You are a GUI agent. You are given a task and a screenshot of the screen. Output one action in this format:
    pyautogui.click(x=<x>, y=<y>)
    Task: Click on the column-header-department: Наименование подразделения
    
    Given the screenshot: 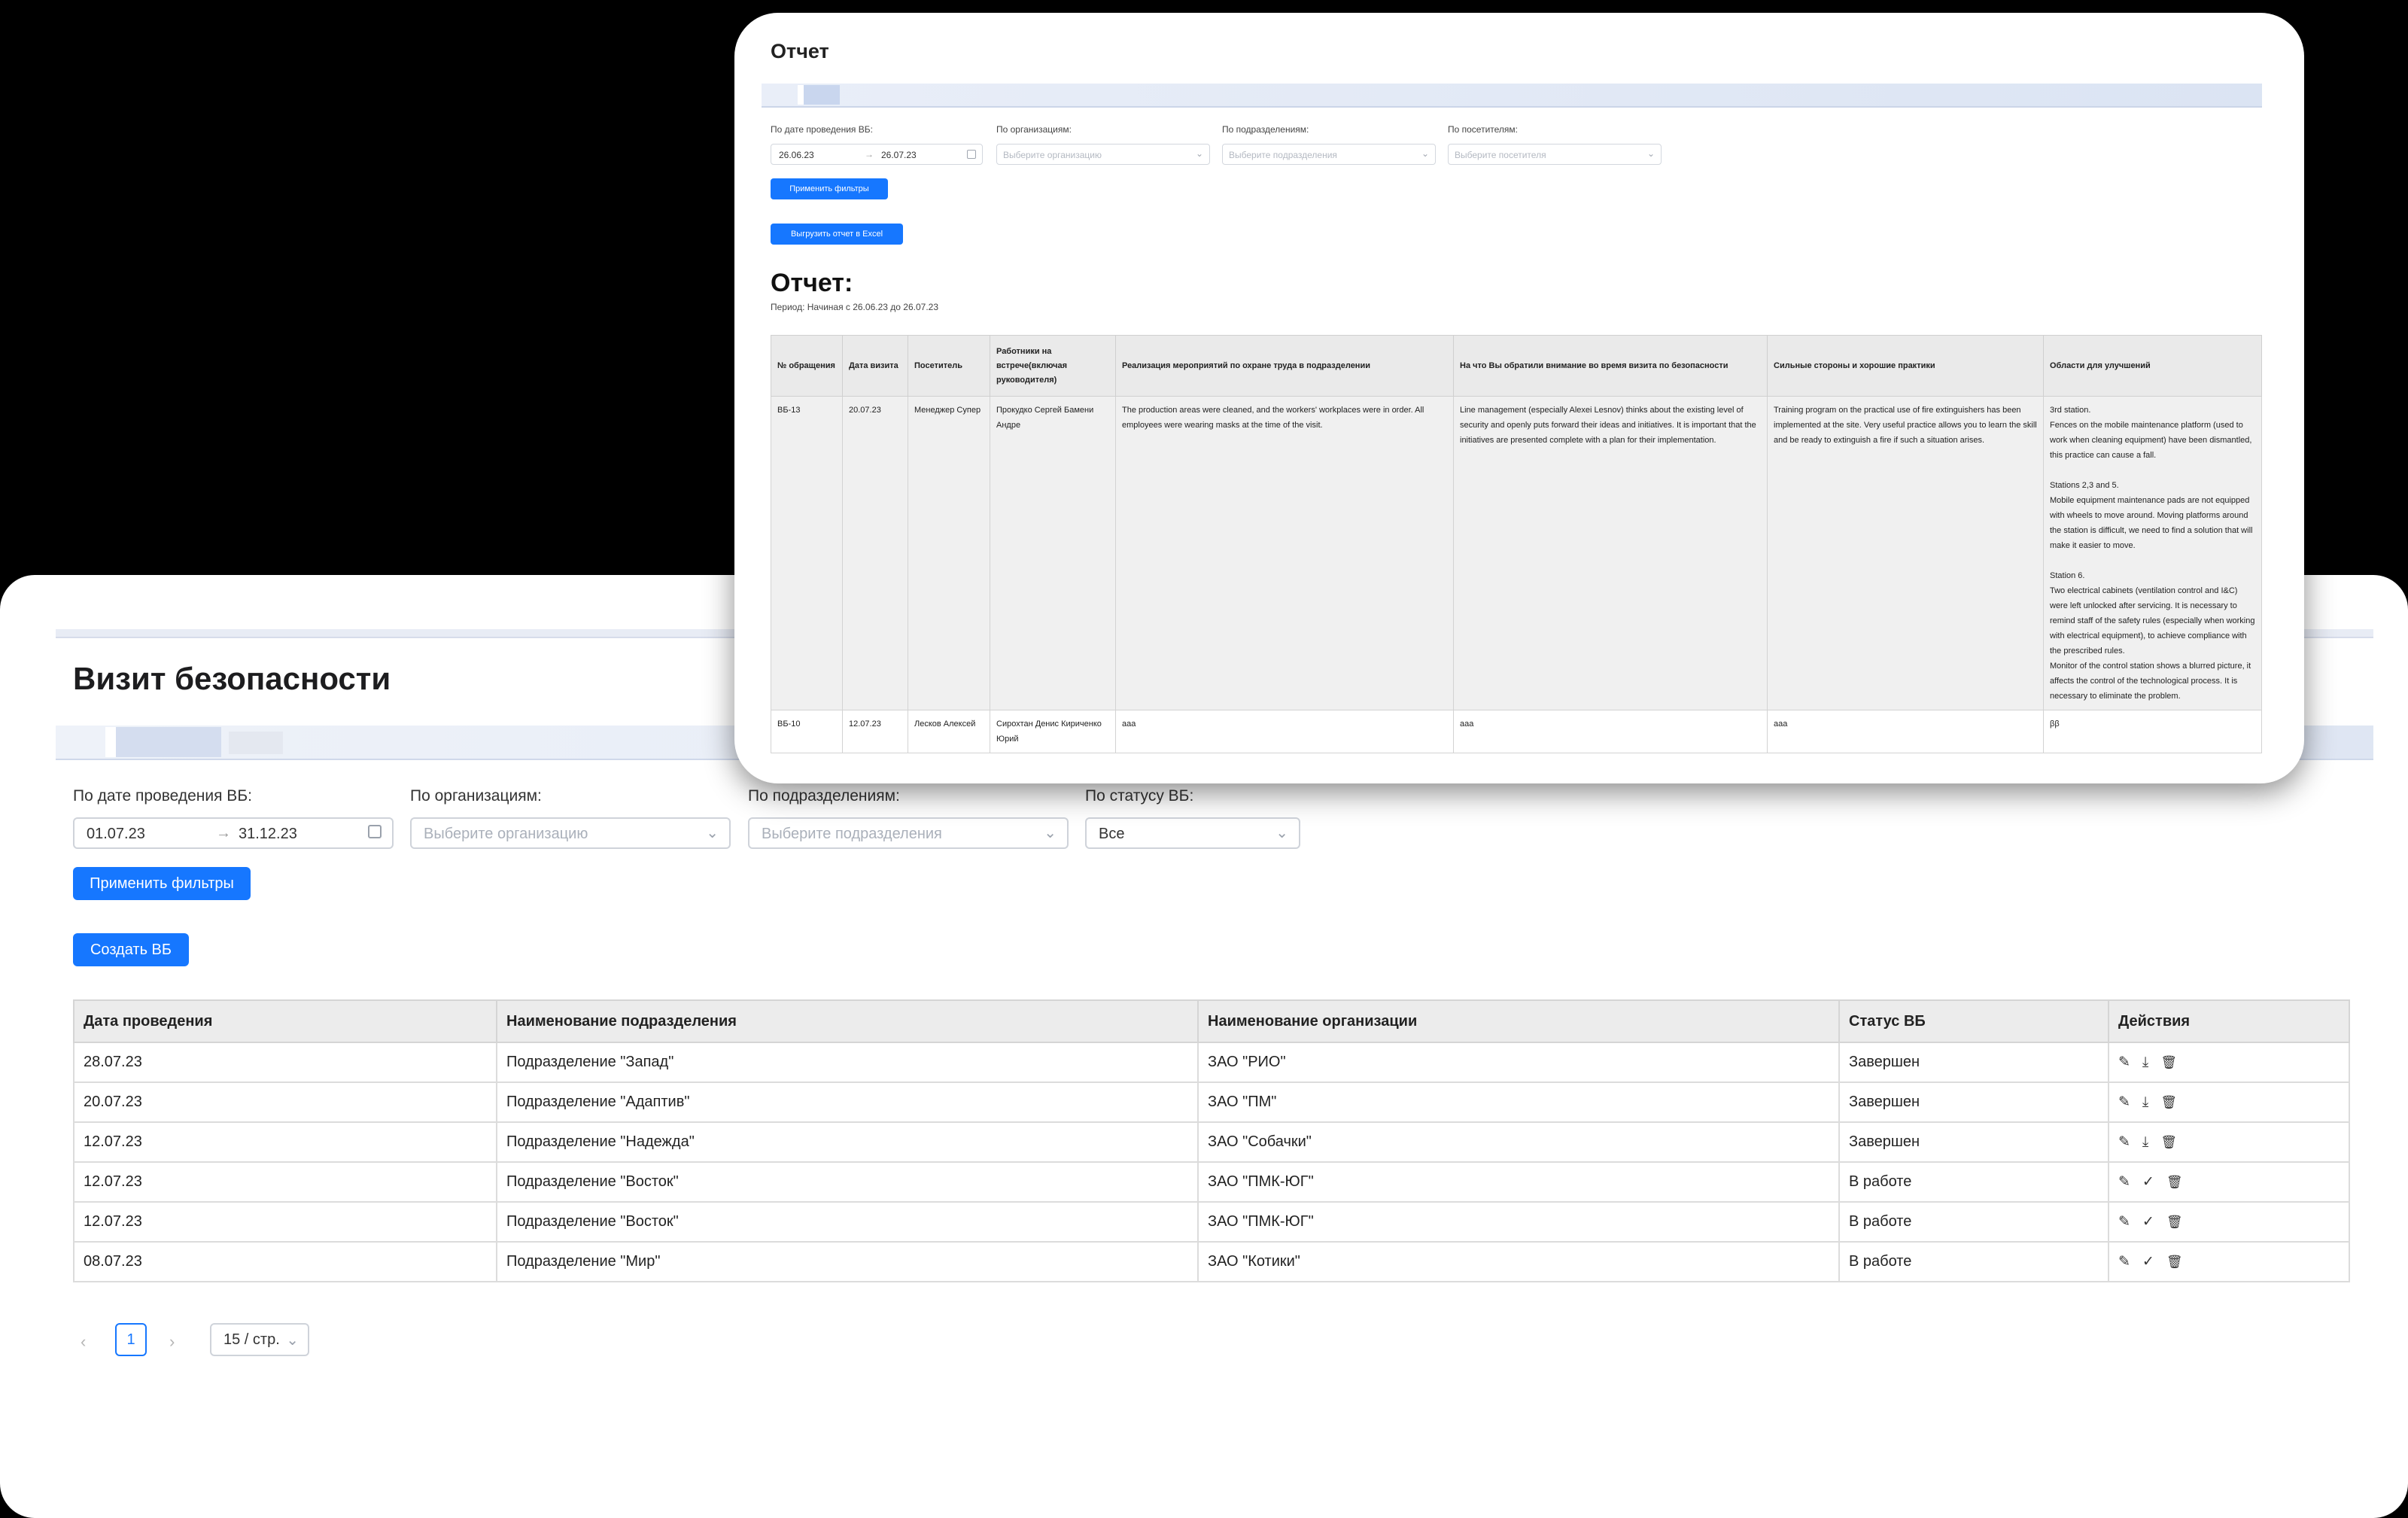 What is the action you would take?
    pyautogui.click(x=847, y=1021)
    